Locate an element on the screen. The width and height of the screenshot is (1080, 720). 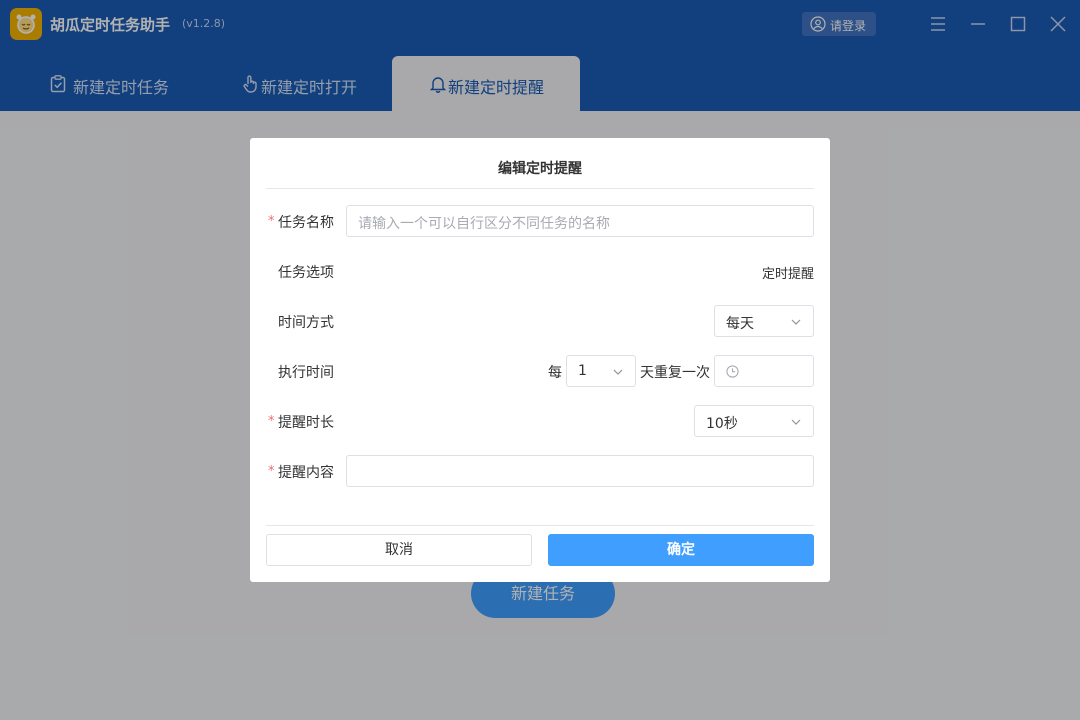
task-name-input: 请输入一个可以自行区分不同任务的名称 is located at coordinates (580, 221).